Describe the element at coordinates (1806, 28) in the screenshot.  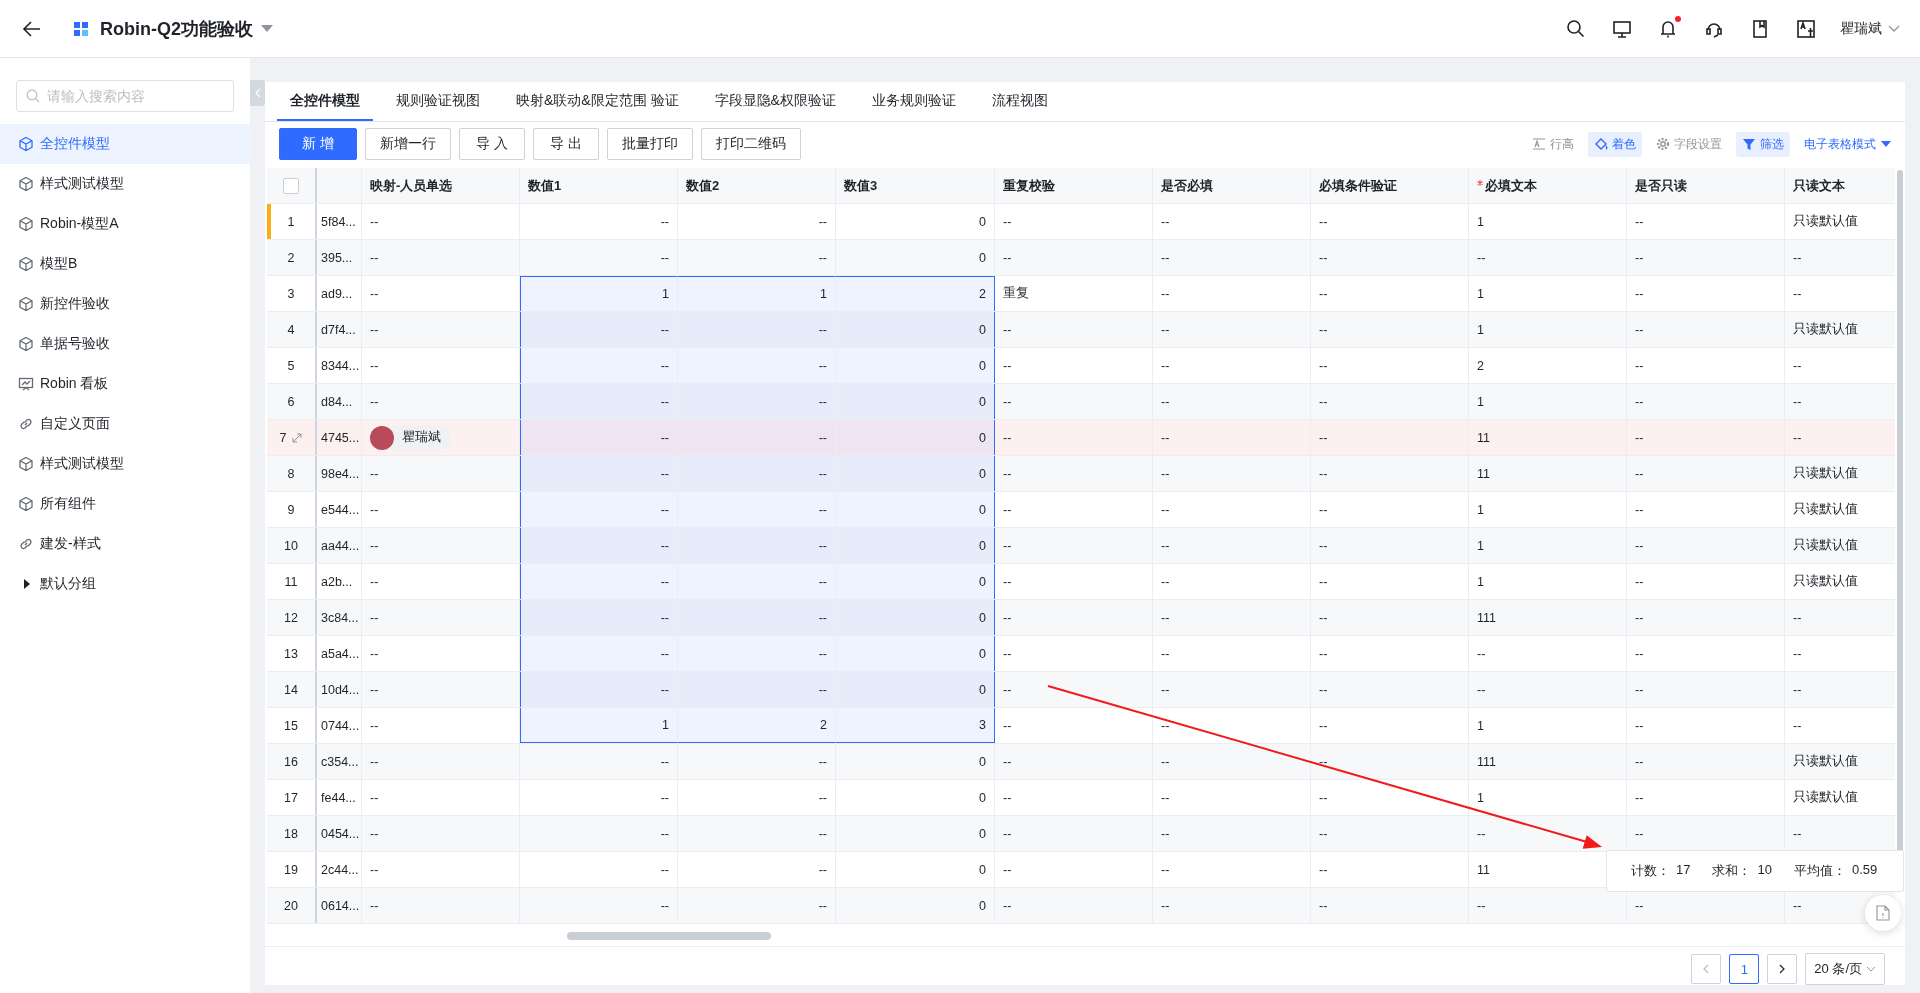
I see `translate-icon` at that location.